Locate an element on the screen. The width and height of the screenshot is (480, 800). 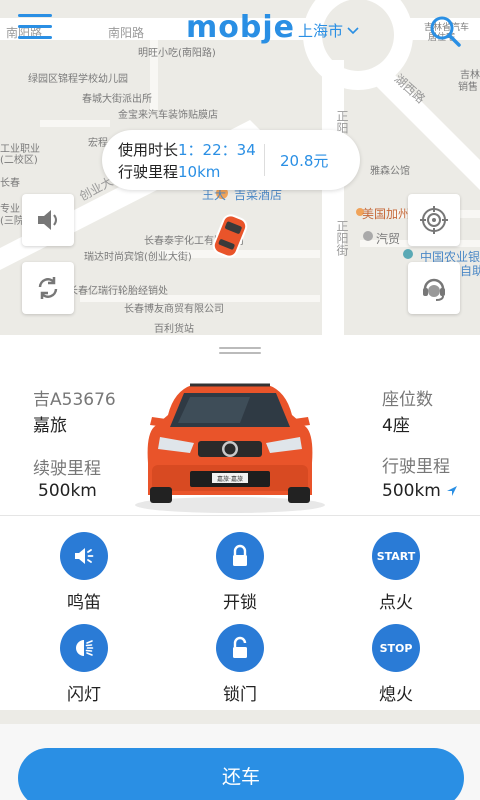
stop-label: 熄火 is located at coordinates (396, 695).